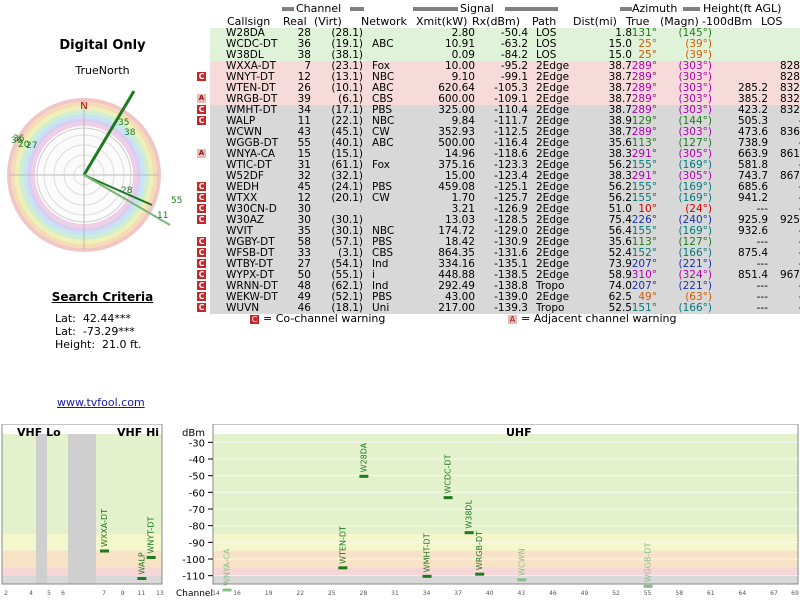 This screenshot has width=800, height=600. What do you see at coordinates (237, 593) in the screenshot?
I see `x-tick-label: 16` at bounding box center [237, 593].